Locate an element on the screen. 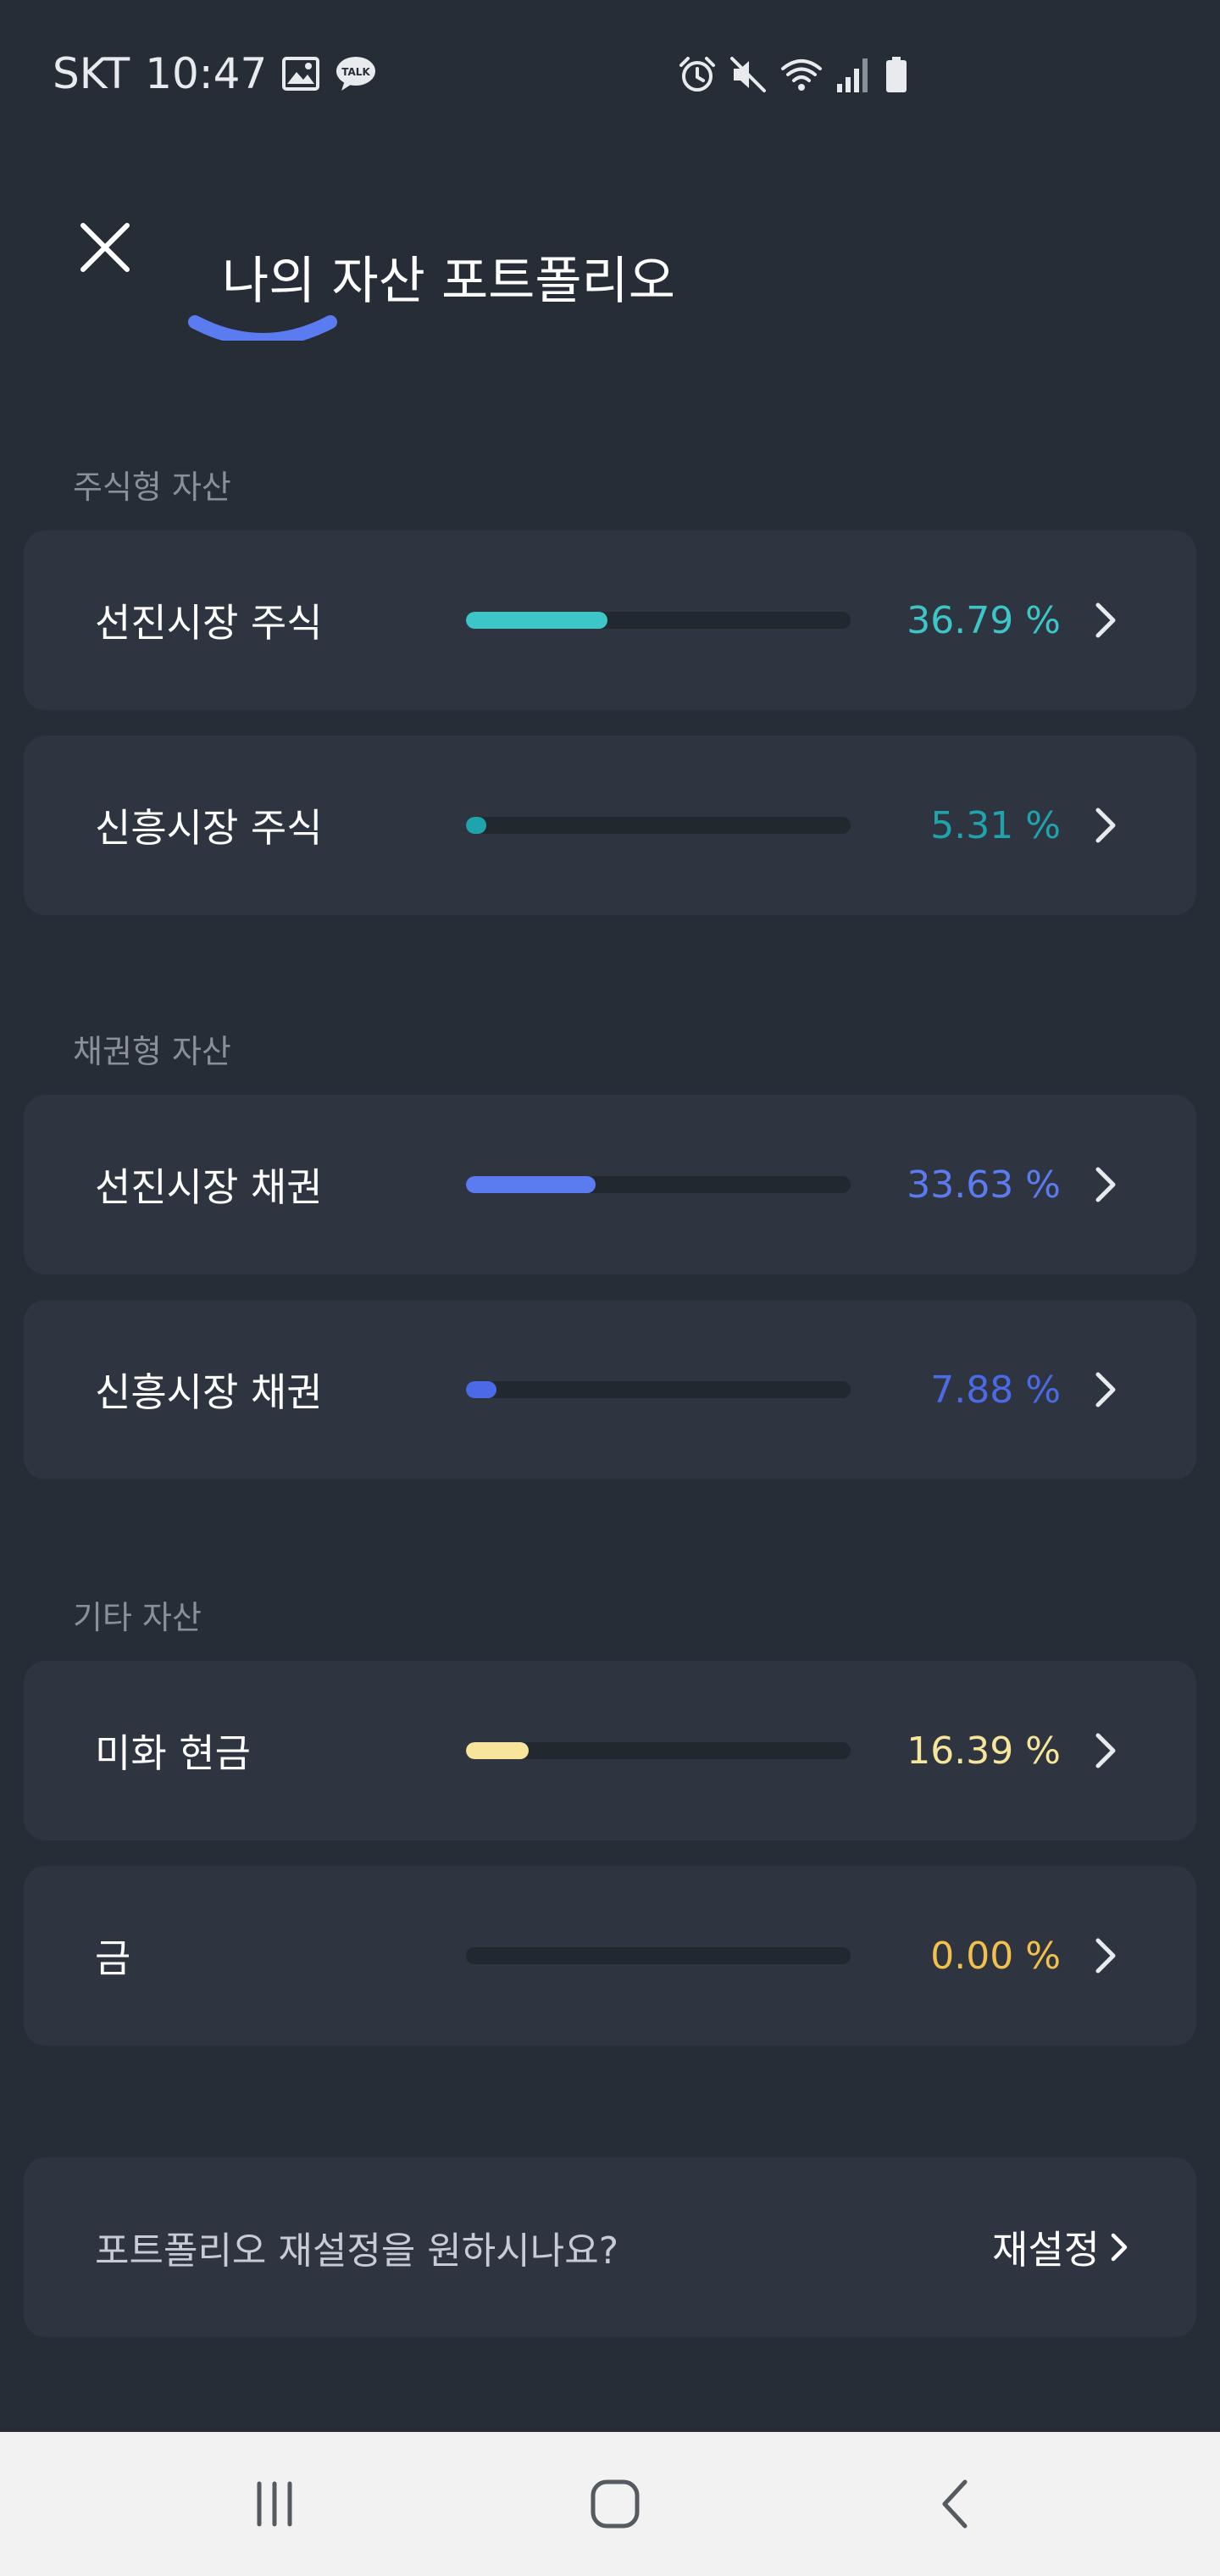 This screenshot has width=1220, height=2576. asset-name: 선진시장 주식 is located at coordinates (209, 623).